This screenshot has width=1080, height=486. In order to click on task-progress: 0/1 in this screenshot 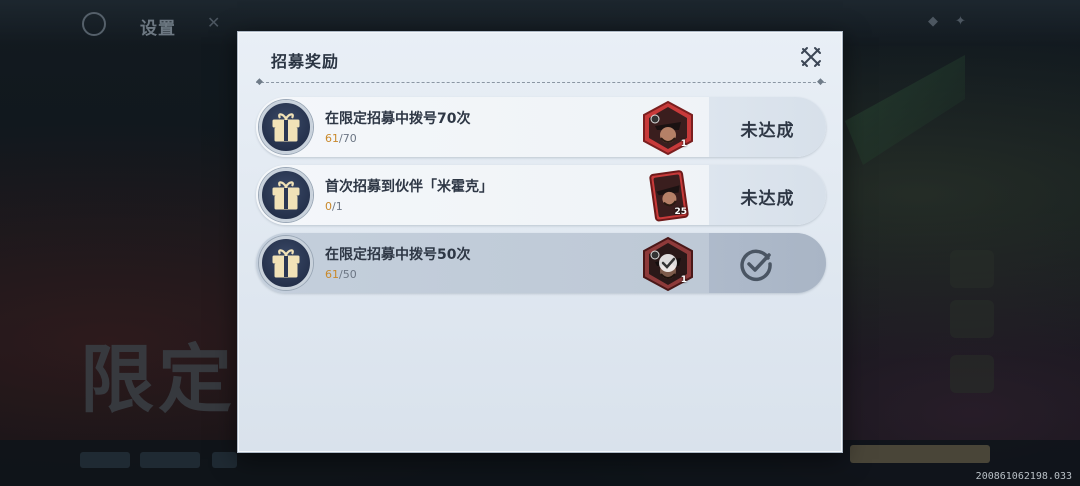, I will do `click(334, 206)`.